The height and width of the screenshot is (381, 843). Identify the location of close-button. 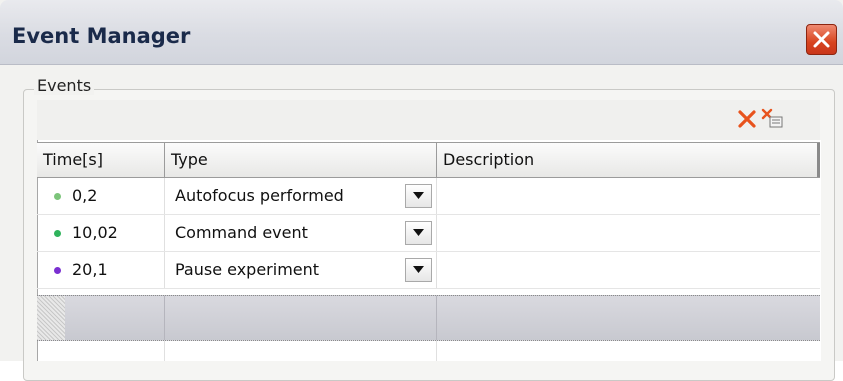
(821, 39).